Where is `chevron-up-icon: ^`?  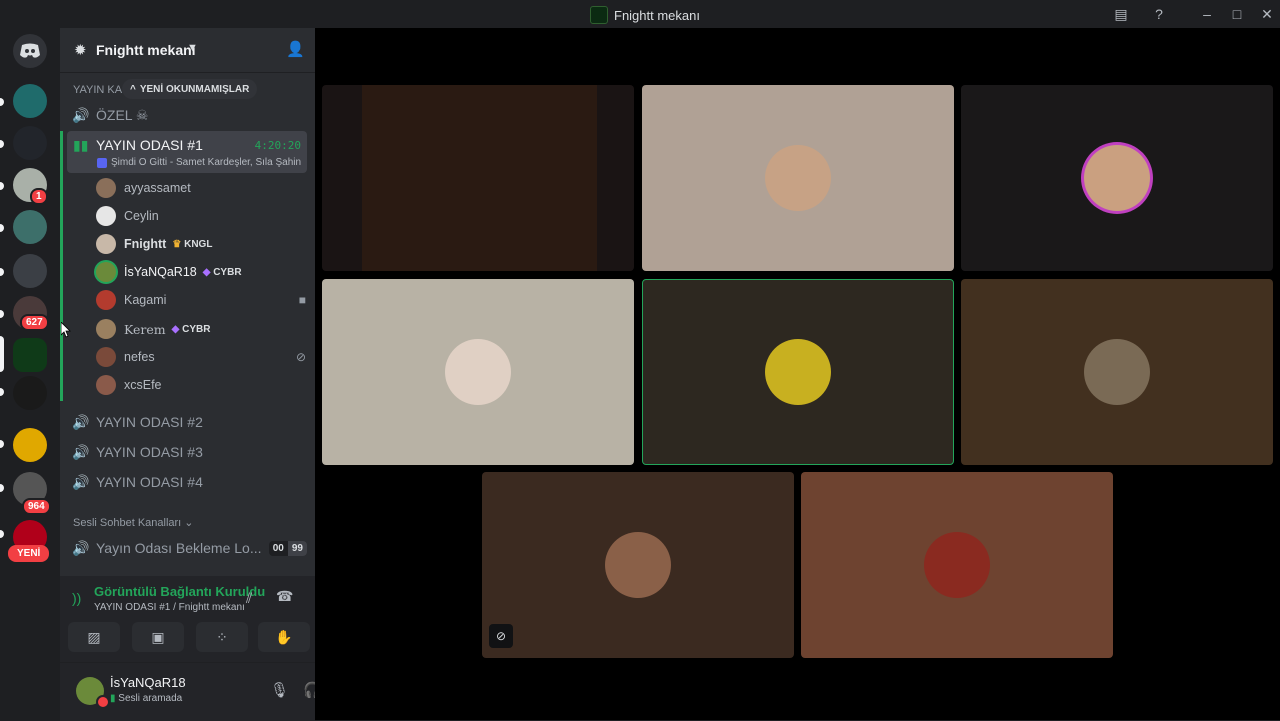 chevron-up-icon: ^ is located at coordinates (133, 89).